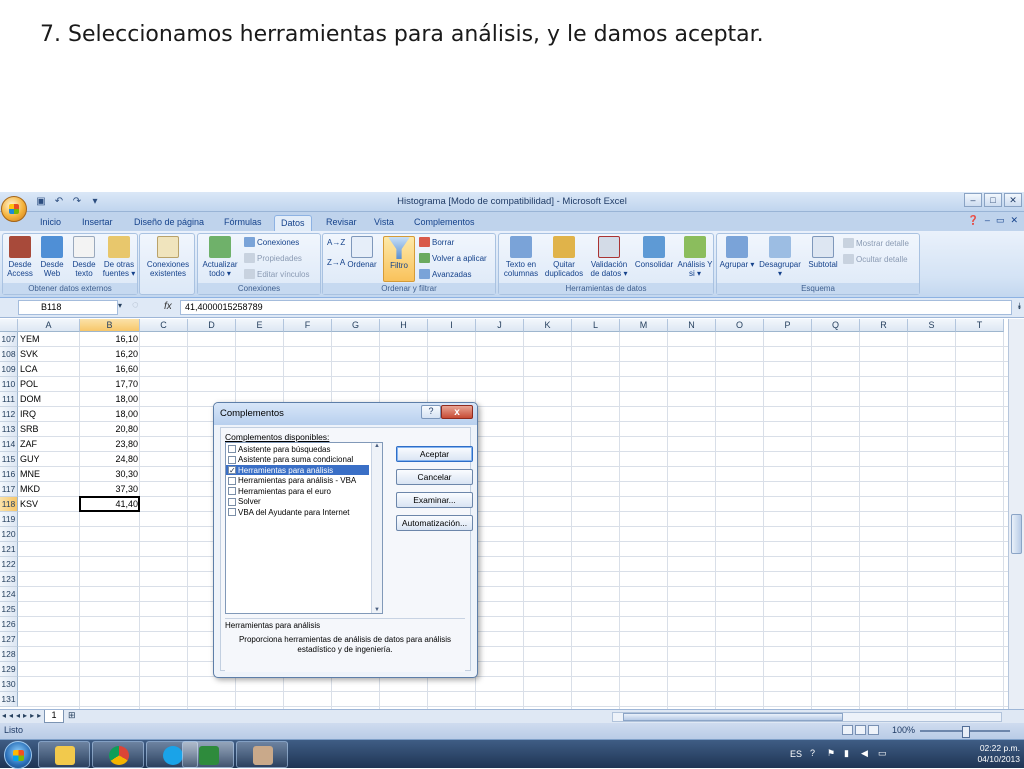  Describe the element at coordinates (110, 444) in the screenshot. I see `cell-b: 23,80` at that location.